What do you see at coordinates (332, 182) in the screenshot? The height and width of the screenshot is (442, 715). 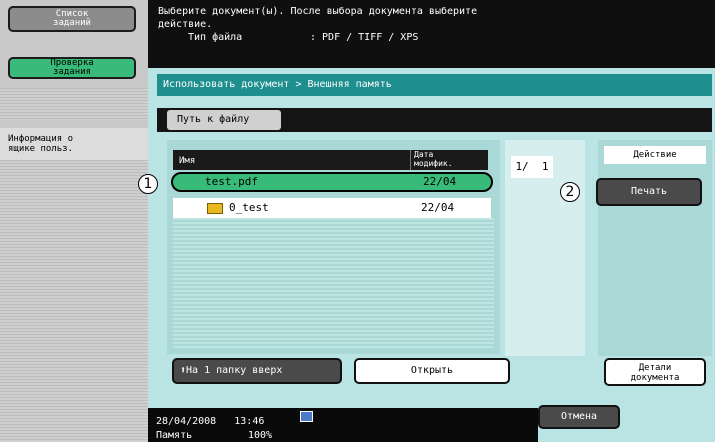 I see `file-row-test-pdf: test.pdf 22/04` at bounding box center [332, 182].